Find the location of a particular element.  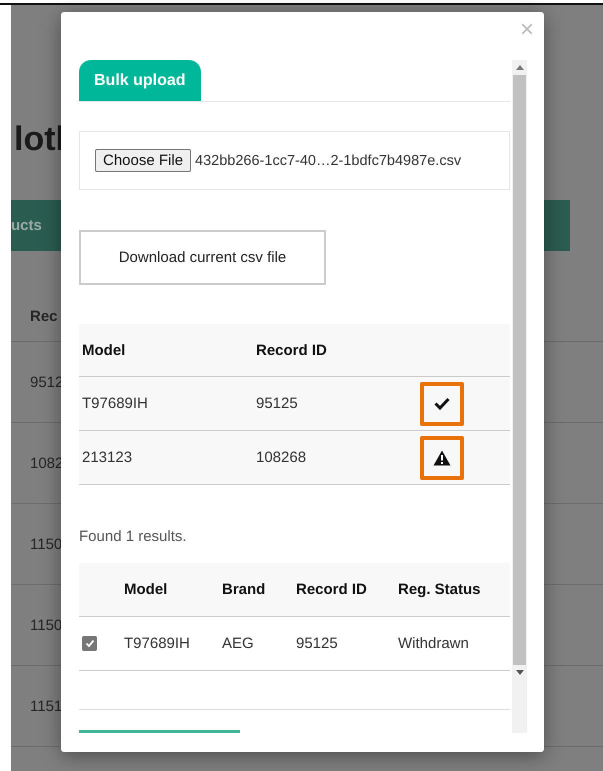

warning-icon is located at coordinates (442, 458).